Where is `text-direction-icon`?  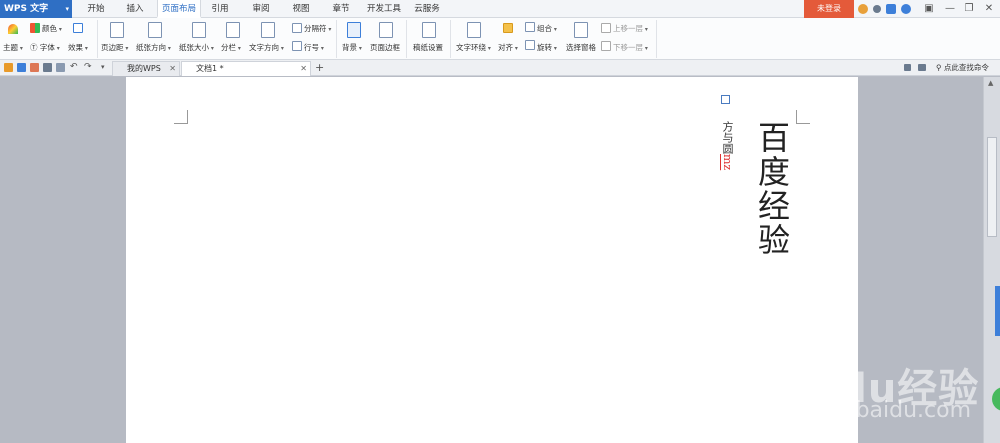 text-direction-icon is located at coordinates (268, 30).